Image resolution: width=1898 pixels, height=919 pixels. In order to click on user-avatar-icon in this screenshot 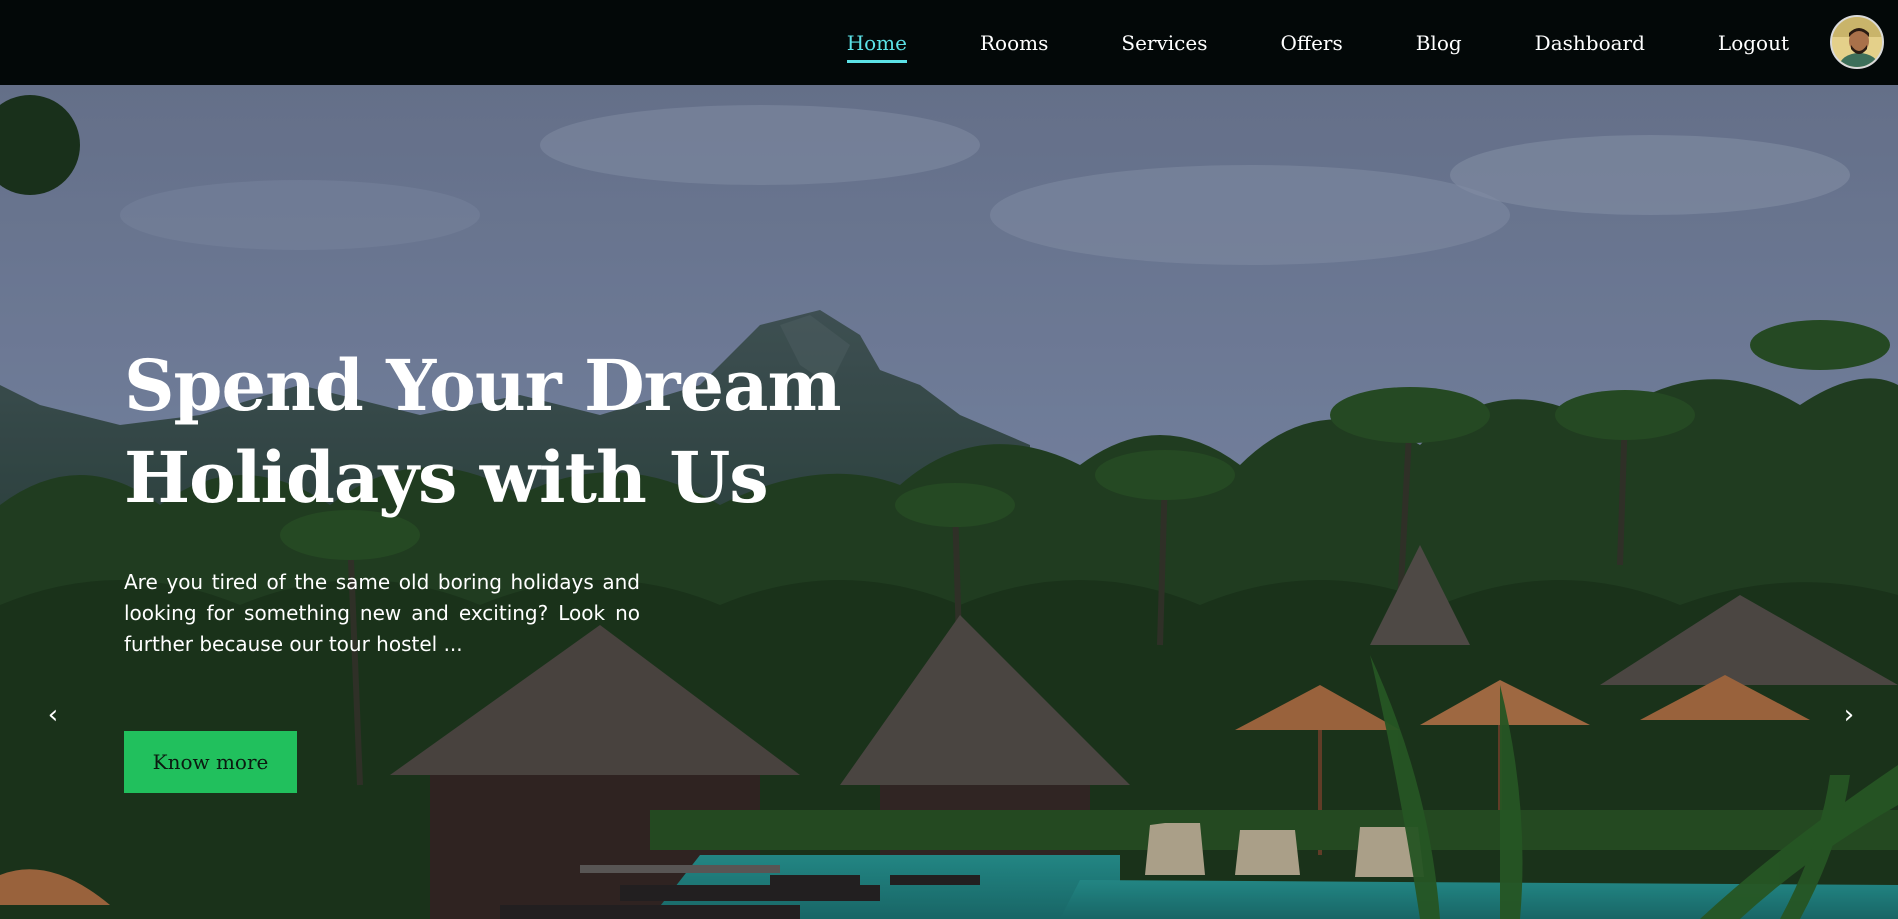, I will do `click(1857, 42)`.